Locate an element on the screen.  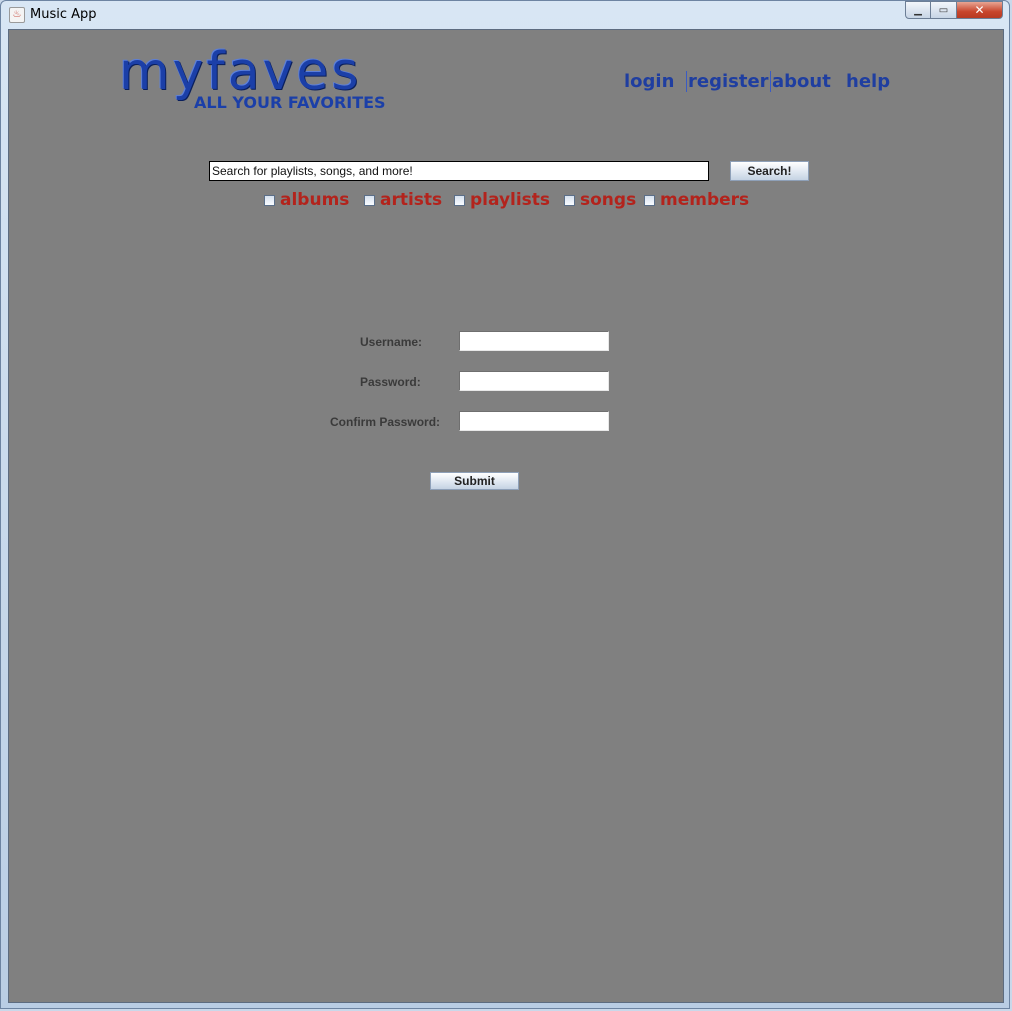
java-cup-icon: ♨ is located at coordinates (17, 15).